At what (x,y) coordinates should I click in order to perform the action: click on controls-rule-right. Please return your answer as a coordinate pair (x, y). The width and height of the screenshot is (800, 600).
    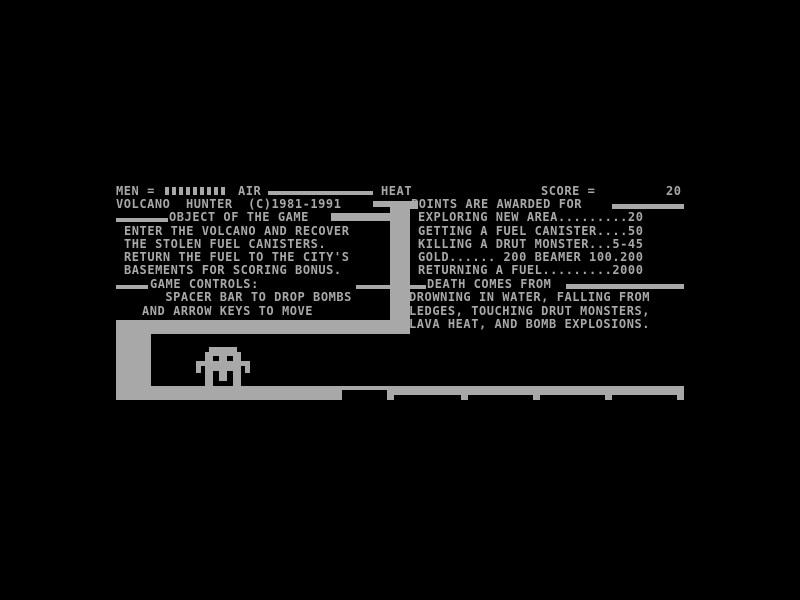
    Looking at the image, I should click on (373, 287).